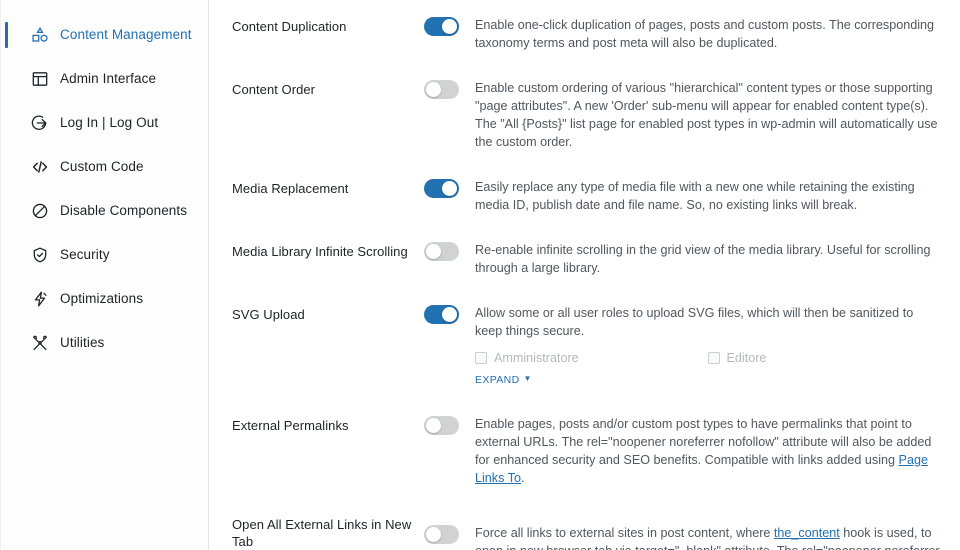 The height and width of the screenshot is (550, 960). Describe the element at coordinates (108, 78) in the screenshot. I see `sidebar-item-label: Admin Interface` at that location.